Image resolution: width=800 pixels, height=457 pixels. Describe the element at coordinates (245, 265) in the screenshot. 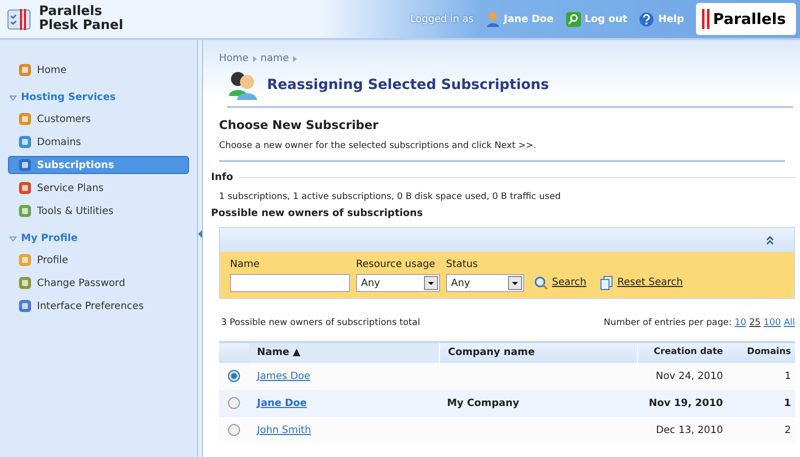

I see `filter-label: Name` at that location.